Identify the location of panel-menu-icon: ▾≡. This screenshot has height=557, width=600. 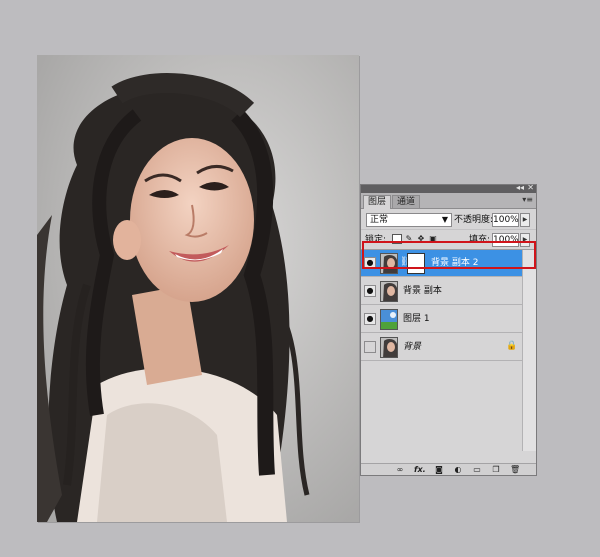
(527, 199).